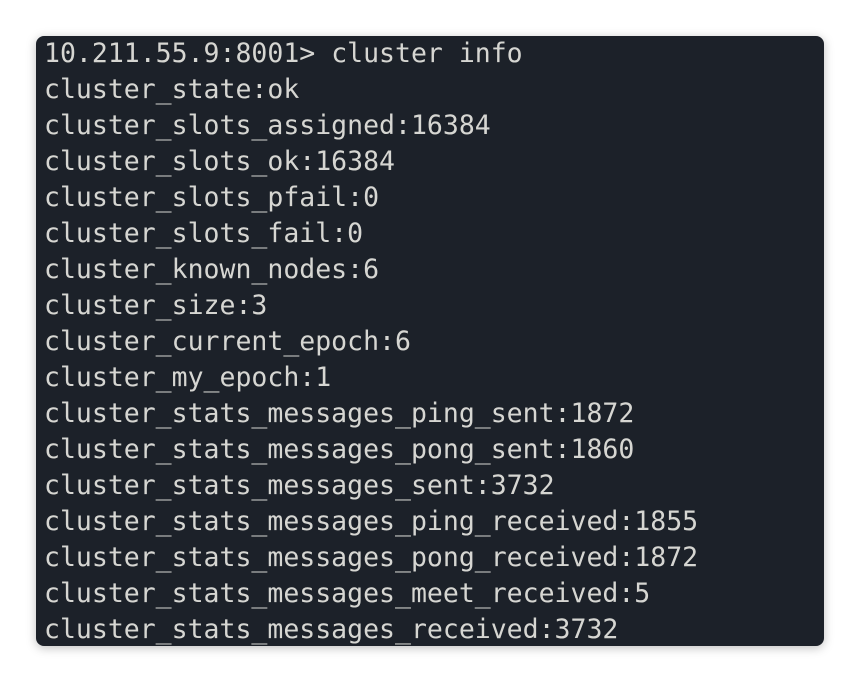 This screenshot has height=682, width=860. Describe the element at coordinates (156, 305) in the screenshot. I see `output-line: cluster_size:3` at that location.